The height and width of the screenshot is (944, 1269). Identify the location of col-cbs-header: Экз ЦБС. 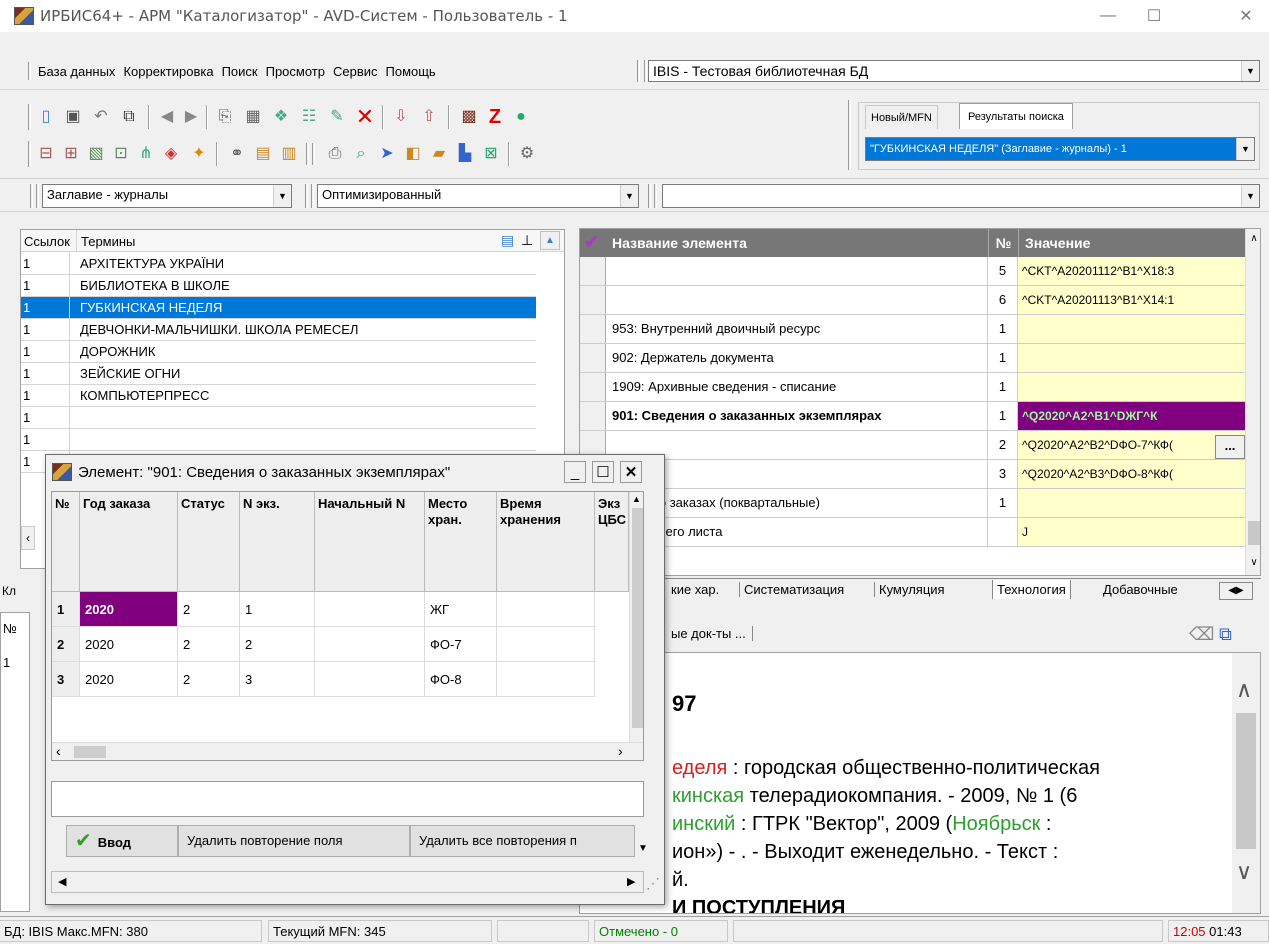
(612, 542).